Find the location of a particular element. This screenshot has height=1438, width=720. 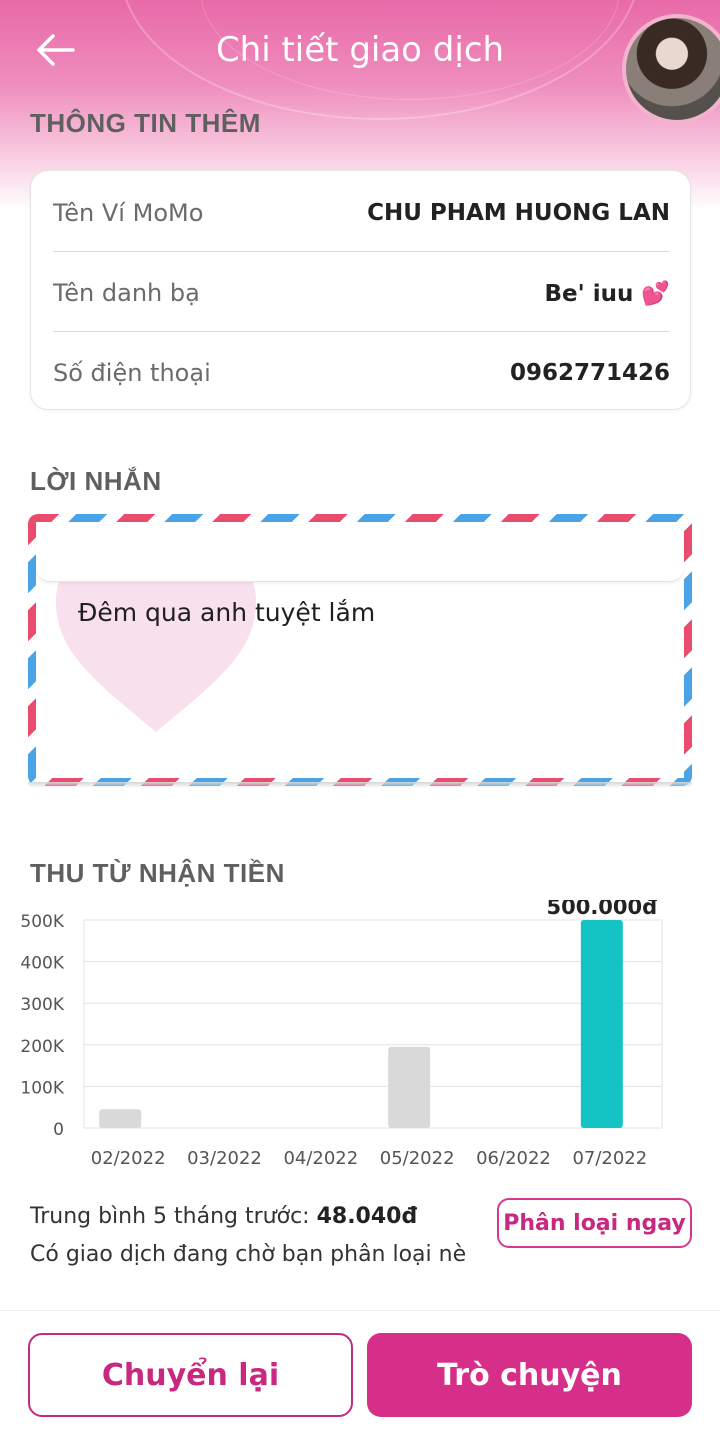

x-tick-label: 02/2022 is located at coordinates (128, 1158).